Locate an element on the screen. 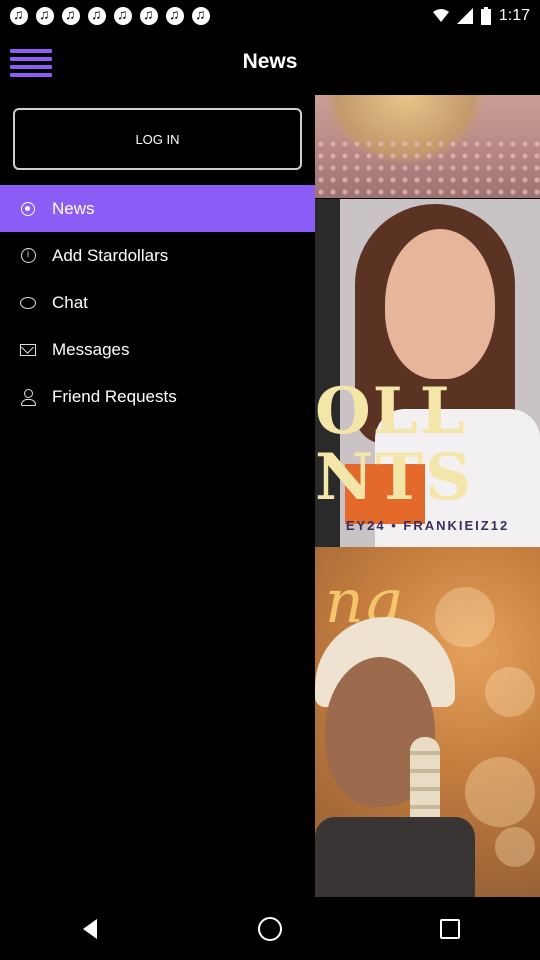 The image size is (540, 960). card-credits: EY24 • FRANKIEIZ12 is located at coordinates (427, 525).